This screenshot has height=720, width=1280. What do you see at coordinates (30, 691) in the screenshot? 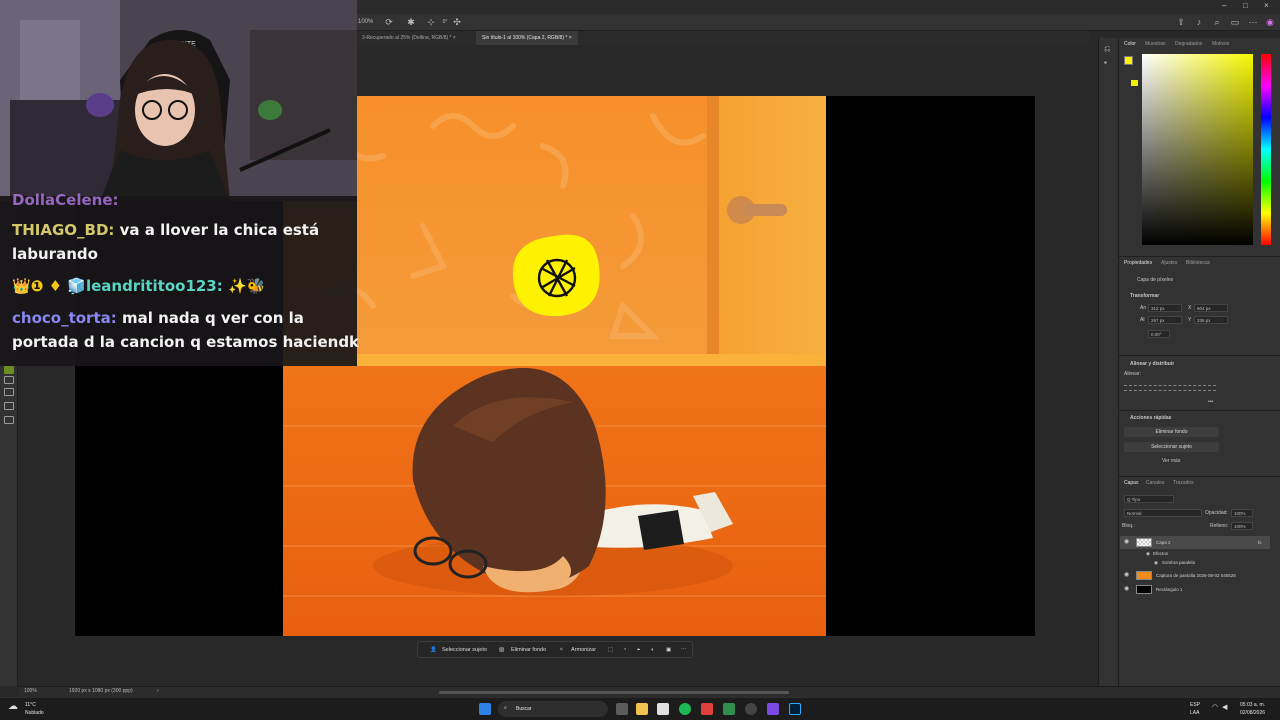
I see `zoom-level: 100%` at bounding box center [30, 691].